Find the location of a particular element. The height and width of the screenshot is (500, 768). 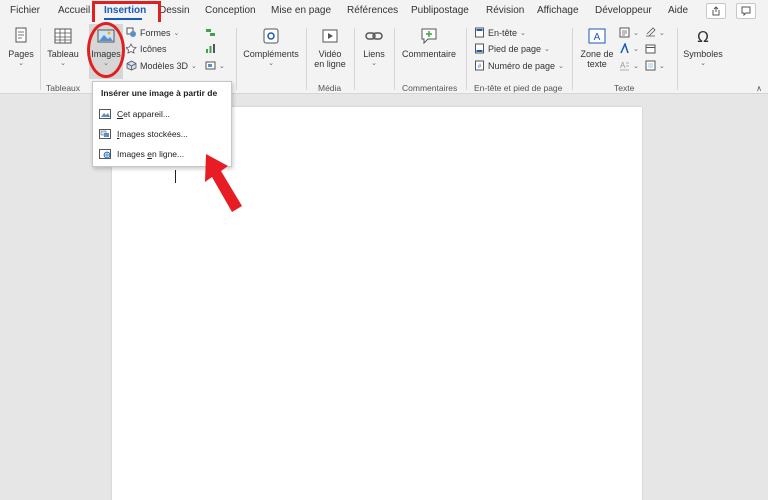

share-icon is located at coordinates (716, 11).